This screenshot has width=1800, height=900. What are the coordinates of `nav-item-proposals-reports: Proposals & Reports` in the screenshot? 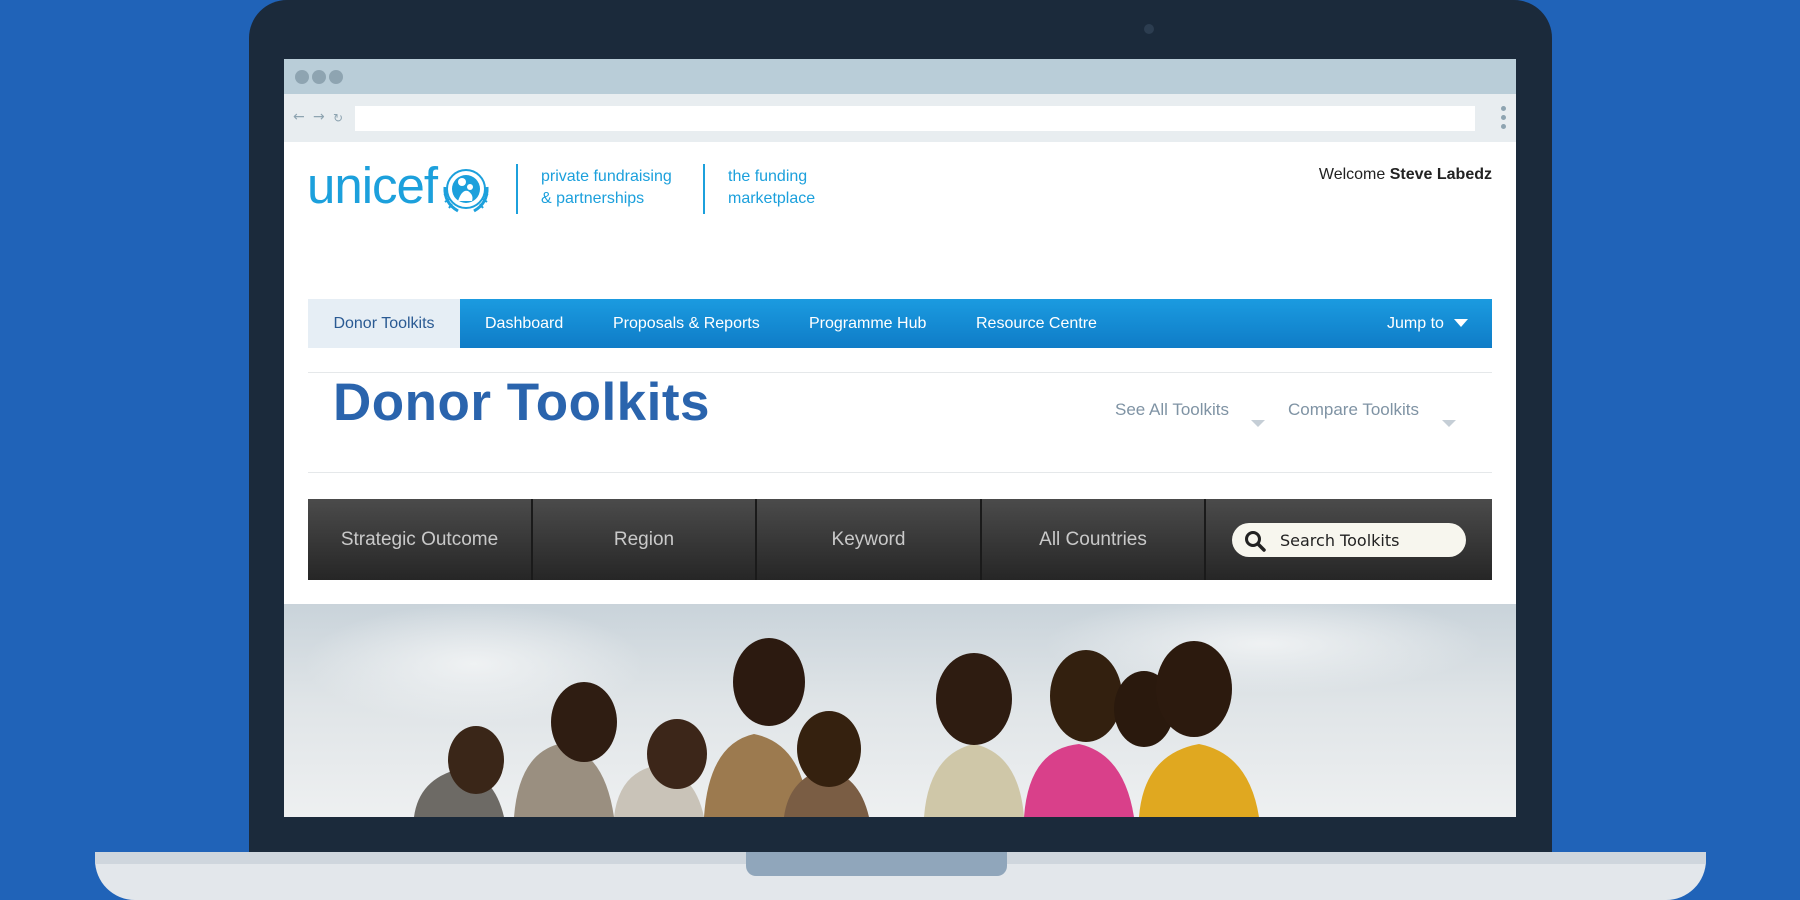 It's located at (686, 323).